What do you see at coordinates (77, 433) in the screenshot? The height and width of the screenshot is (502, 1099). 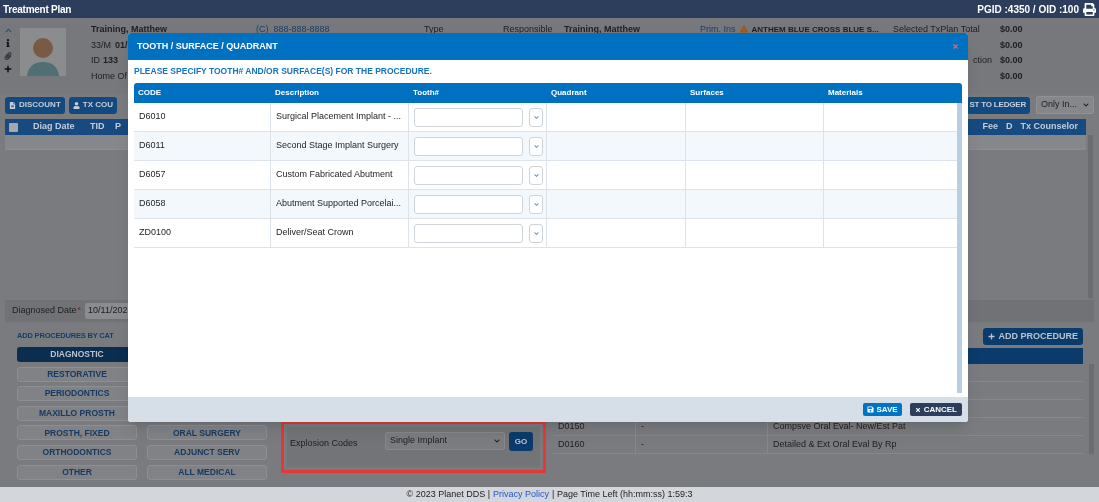 I see `category-button: PROSTH, FIXED` at bounding box center [77, 433].